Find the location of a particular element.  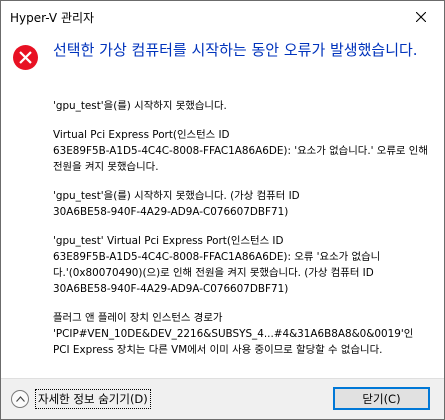

details-toggle-label: 자세한 정보 숨기기(D) is located at coordinates (93, 399).